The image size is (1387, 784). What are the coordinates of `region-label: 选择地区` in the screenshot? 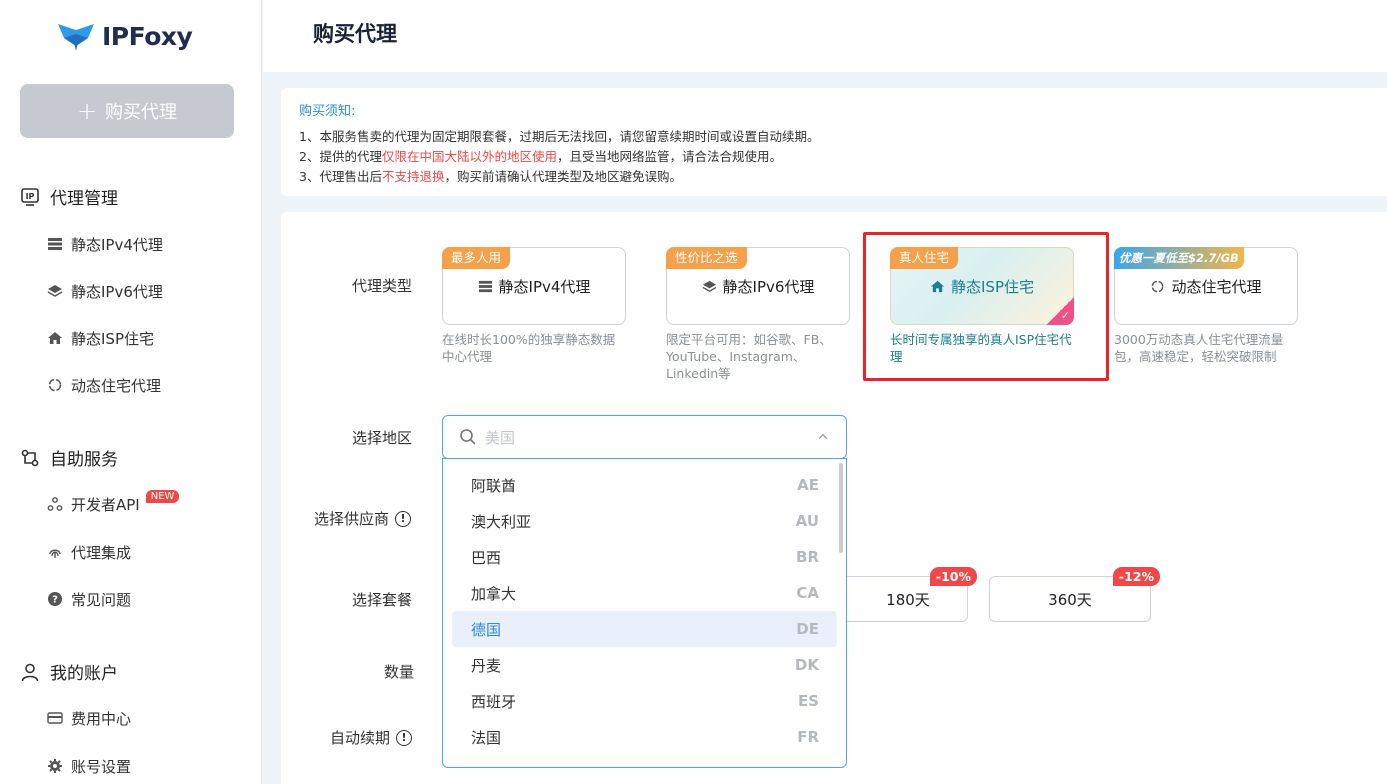 It's located at (382, 438).